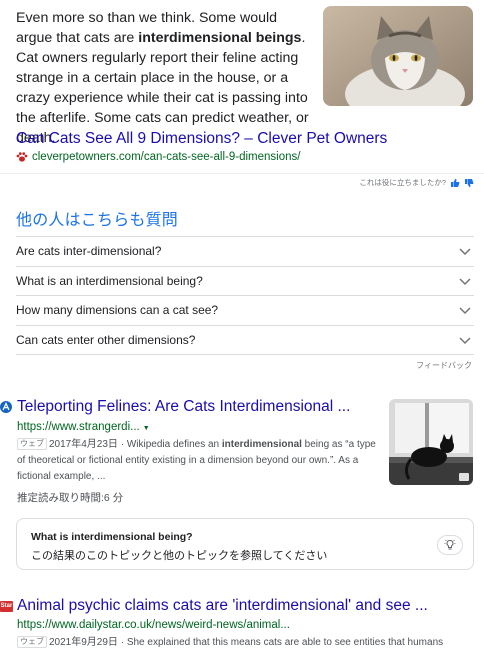  I want to click on read-time: 推定読み取り時間:6 分, so click(70, 498).